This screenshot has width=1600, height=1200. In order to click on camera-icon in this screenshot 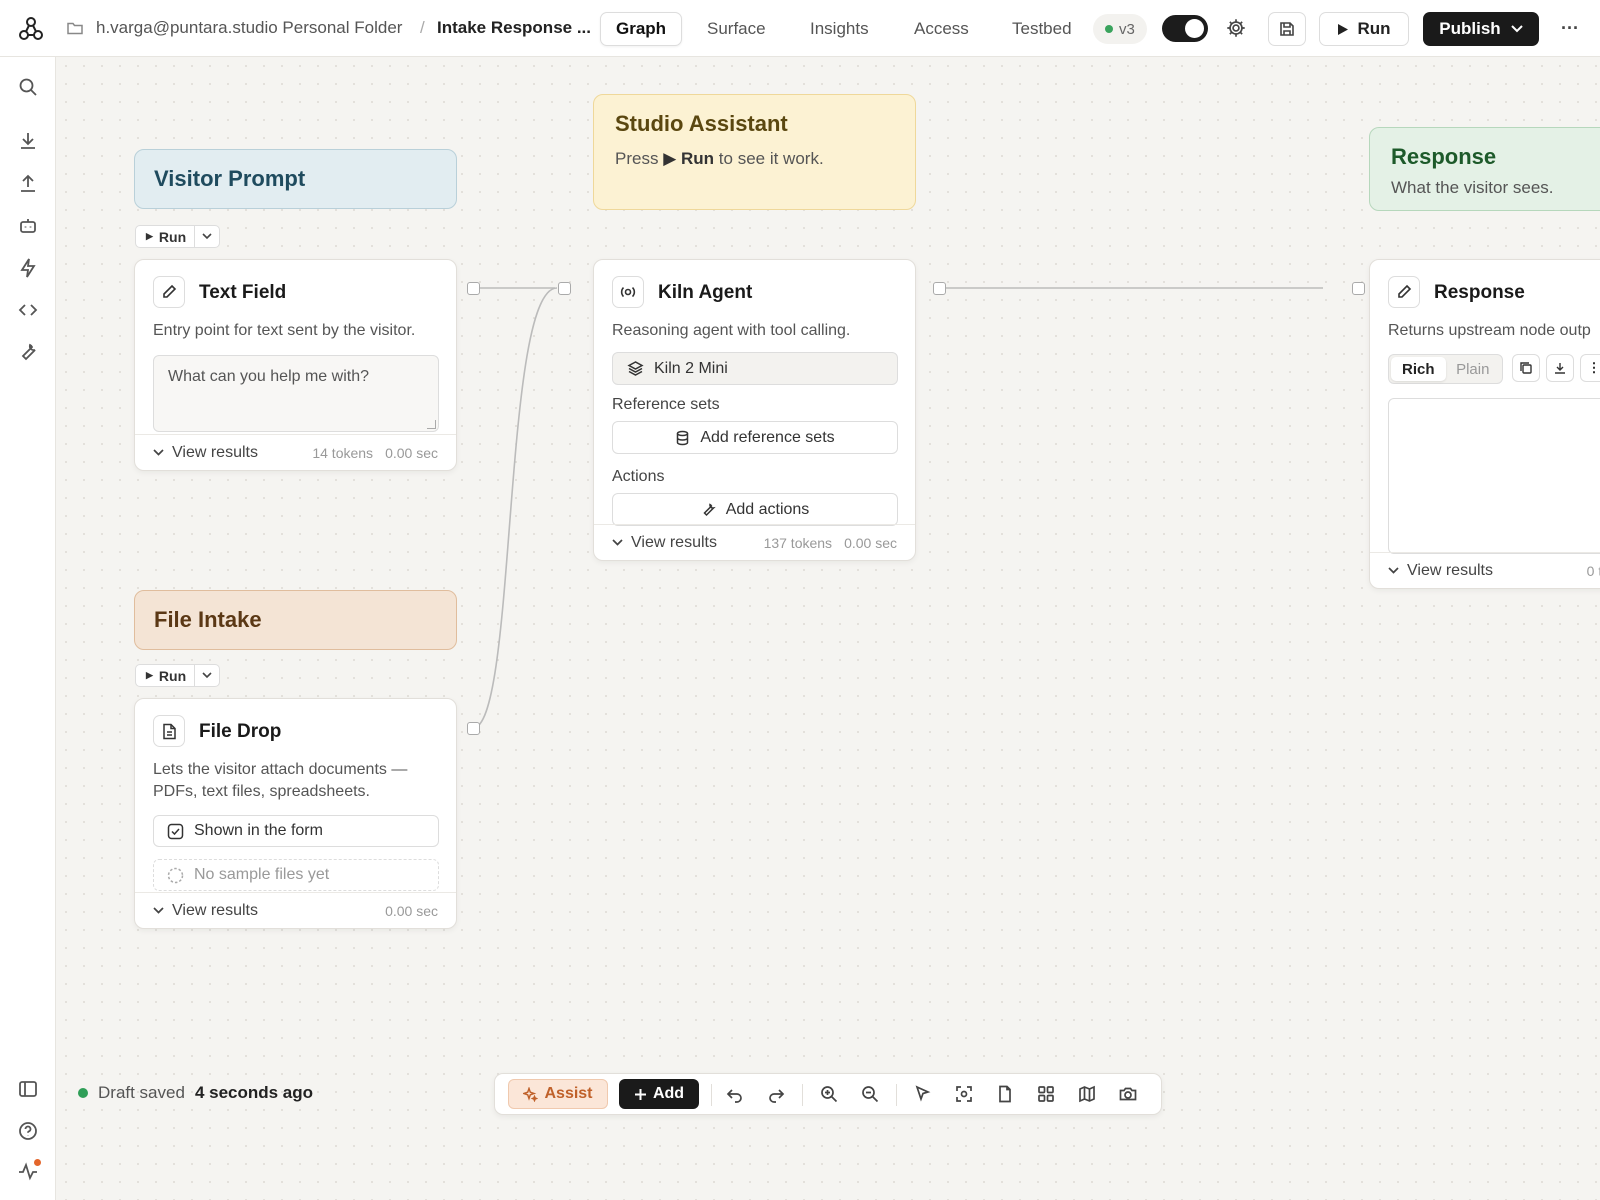, I will do `click(1128, 1094)`.